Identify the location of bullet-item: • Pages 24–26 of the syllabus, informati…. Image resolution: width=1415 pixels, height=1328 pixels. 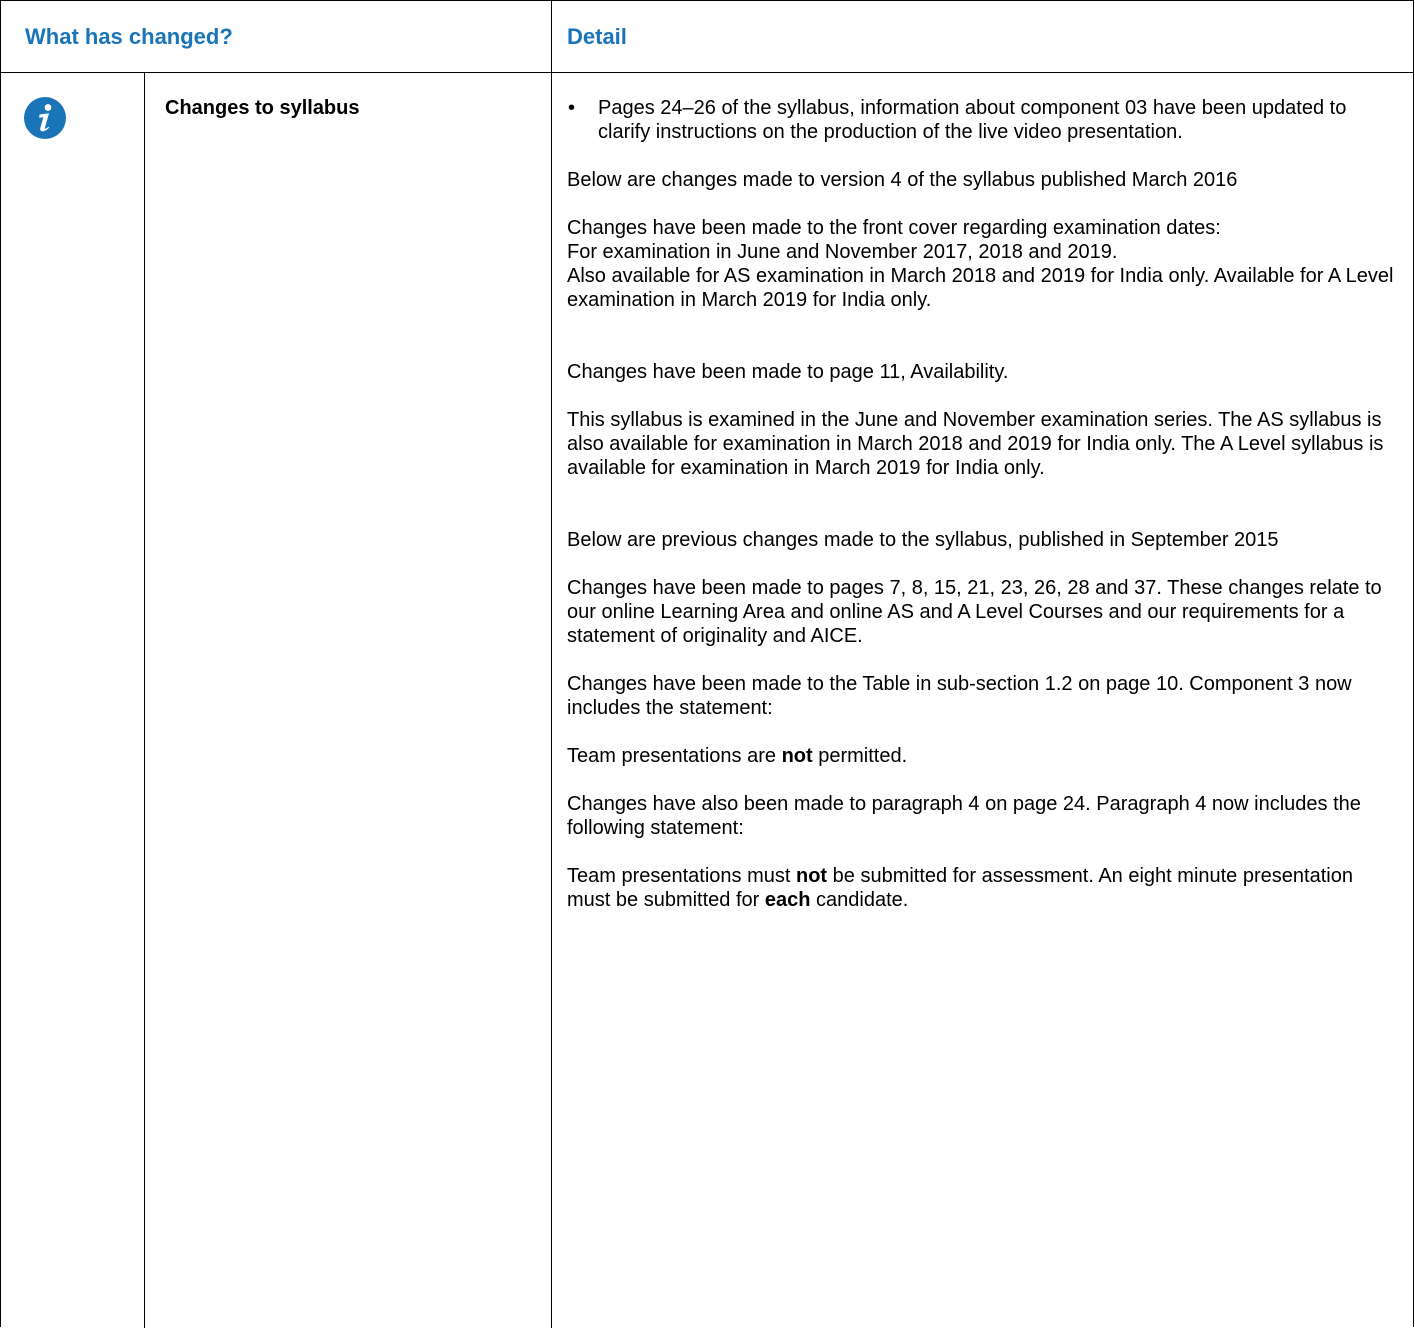
(982, 120).